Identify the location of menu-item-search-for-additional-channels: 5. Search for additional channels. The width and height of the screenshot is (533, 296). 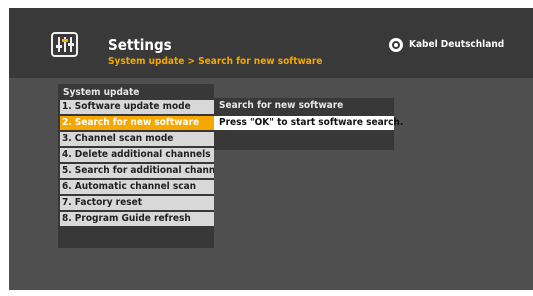
(137, 171).